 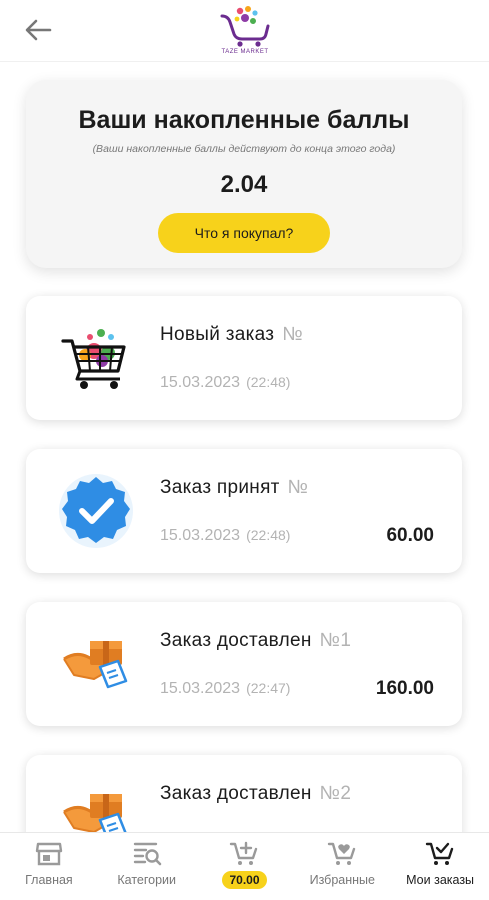 I want to click on order-number: №1, so click(x=335, y=640).